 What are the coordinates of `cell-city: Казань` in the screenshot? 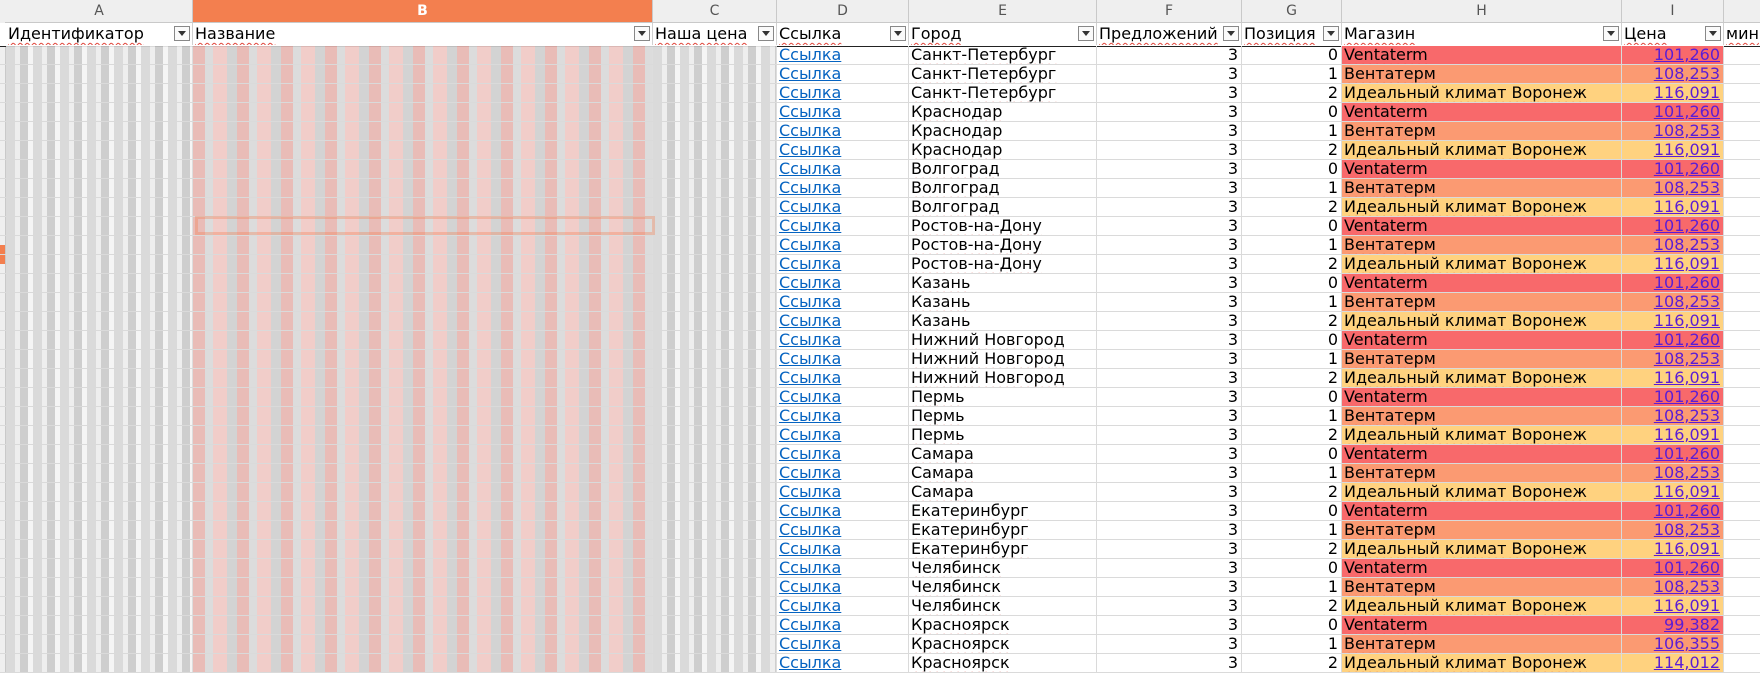 It's located at (1003, 283).